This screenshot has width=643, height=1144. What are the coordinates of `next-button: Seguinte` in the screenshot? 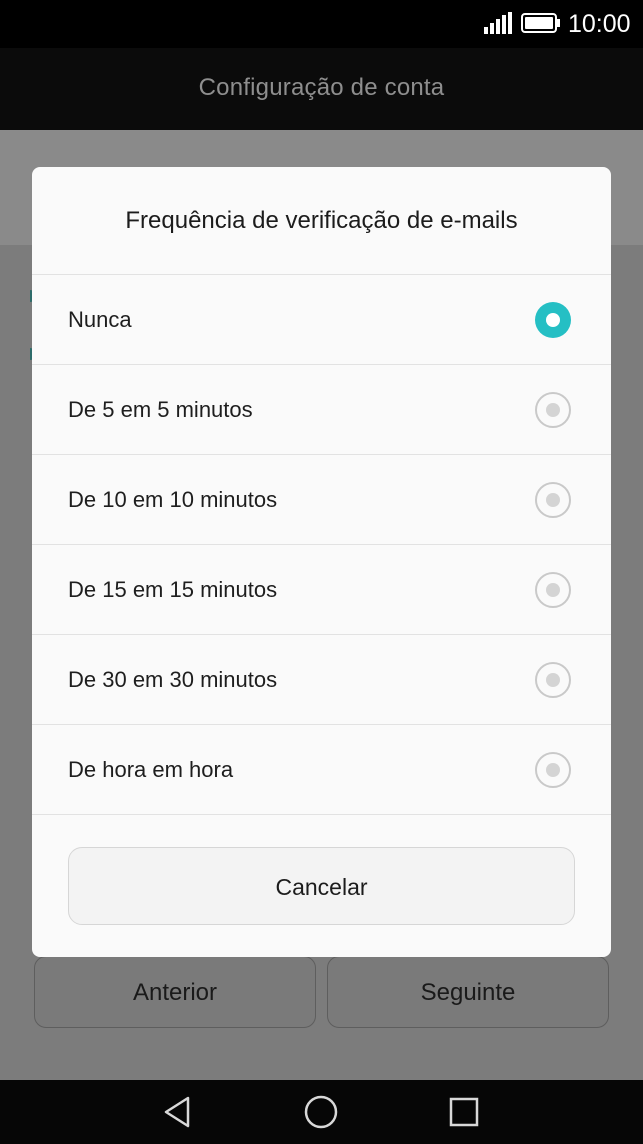 It's located at (468, 992).